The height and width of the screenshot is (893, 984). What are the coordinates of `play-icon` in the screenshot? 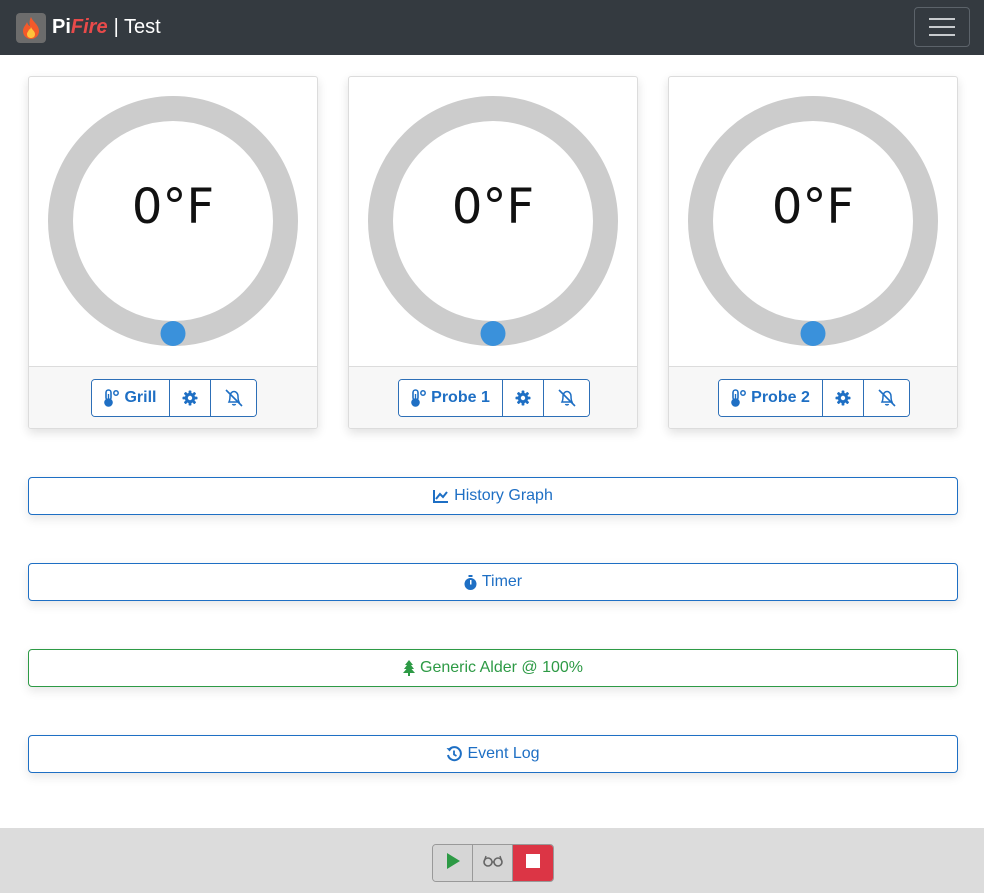 It's located at (453, 863).